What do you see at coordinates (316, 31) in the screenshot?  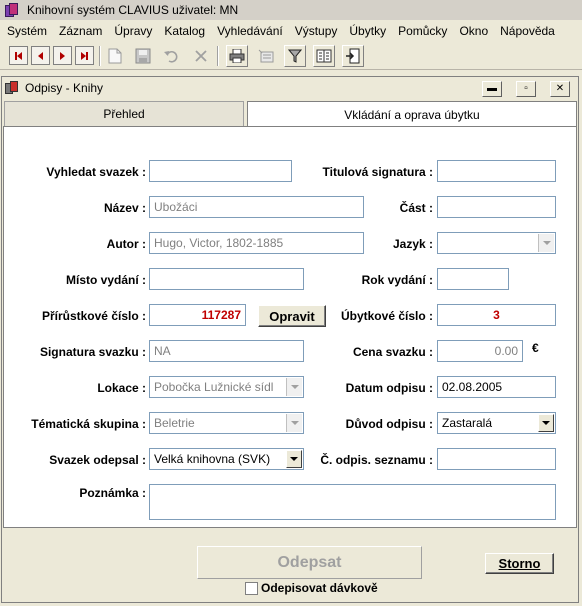 I see `menu-outputs: Výstupy` at bounding box center [316, 31].